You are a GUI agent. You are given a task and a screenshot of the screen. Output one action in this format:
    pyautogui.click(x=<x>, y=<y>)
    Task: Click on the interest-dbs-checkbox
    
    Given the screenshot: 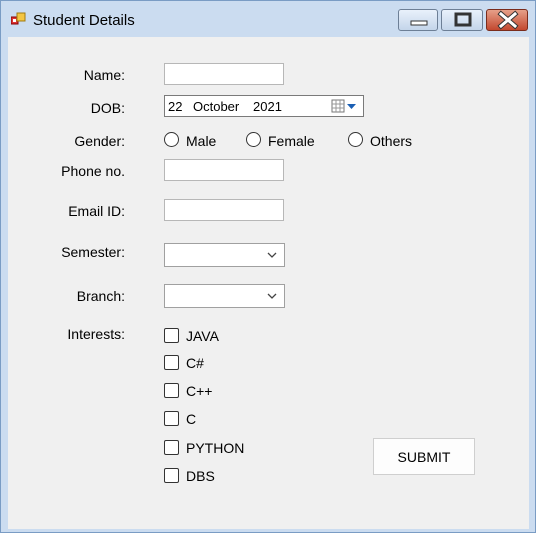 What is the action you would take?
    pyautogui.click(x=171, y=475)
    